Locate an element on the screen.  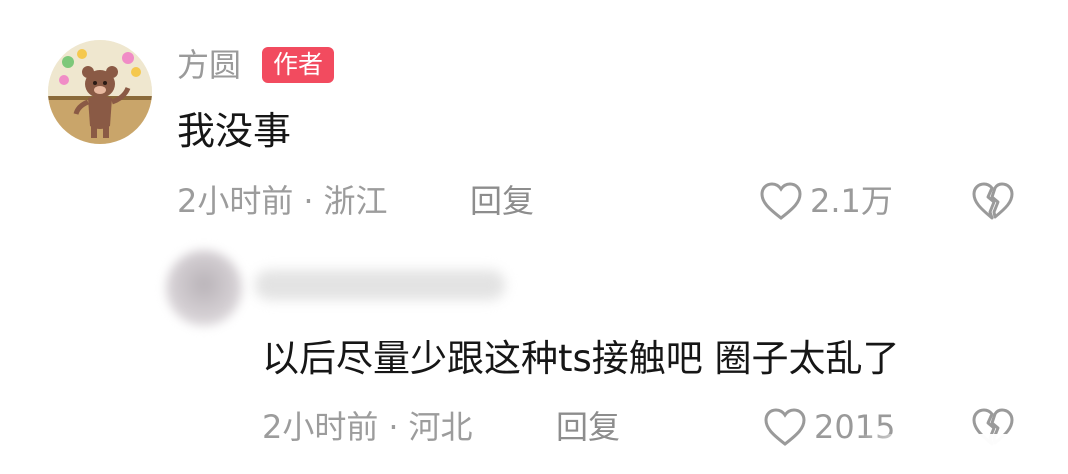
comment-location: 浙江 is located at coordinates (355, 201).